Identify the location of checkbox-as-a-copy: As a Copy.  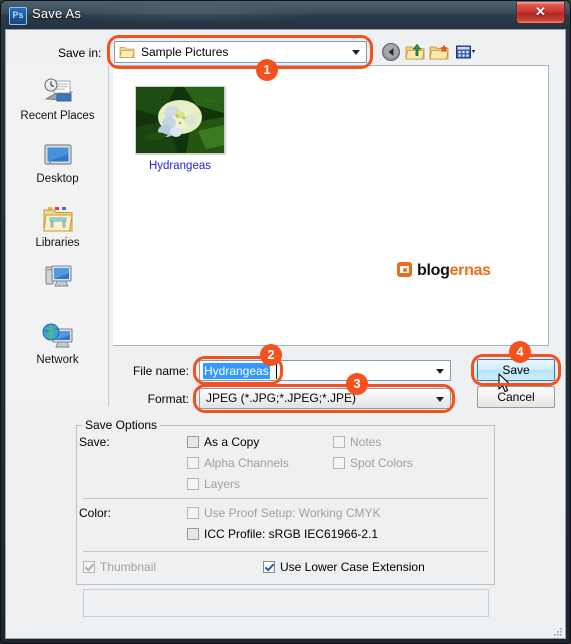
(223, 442).